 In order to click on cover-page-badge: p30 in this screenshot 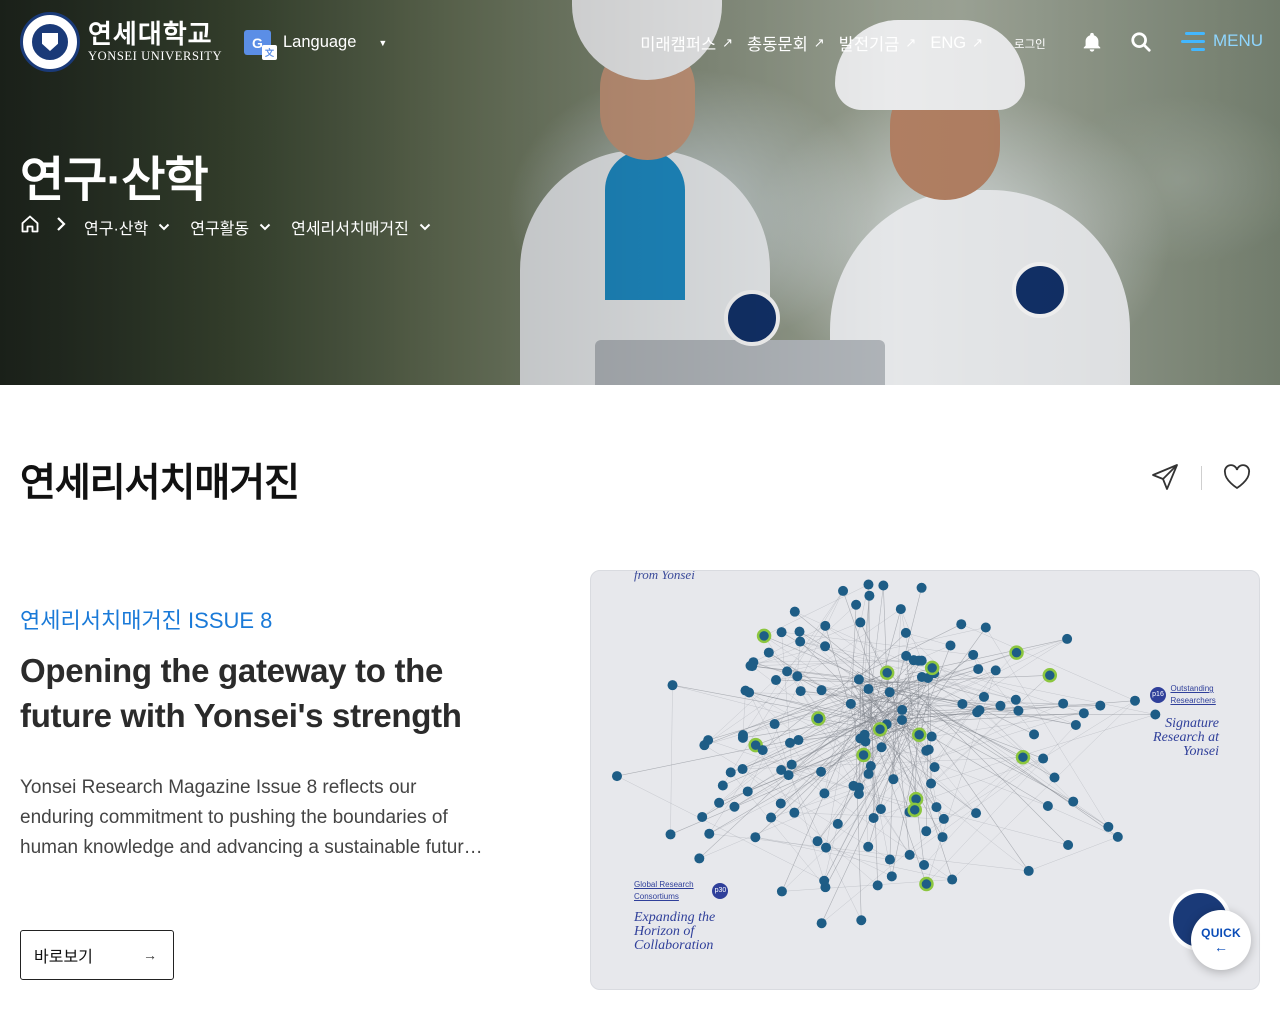, I will do `click(720, 891)`.